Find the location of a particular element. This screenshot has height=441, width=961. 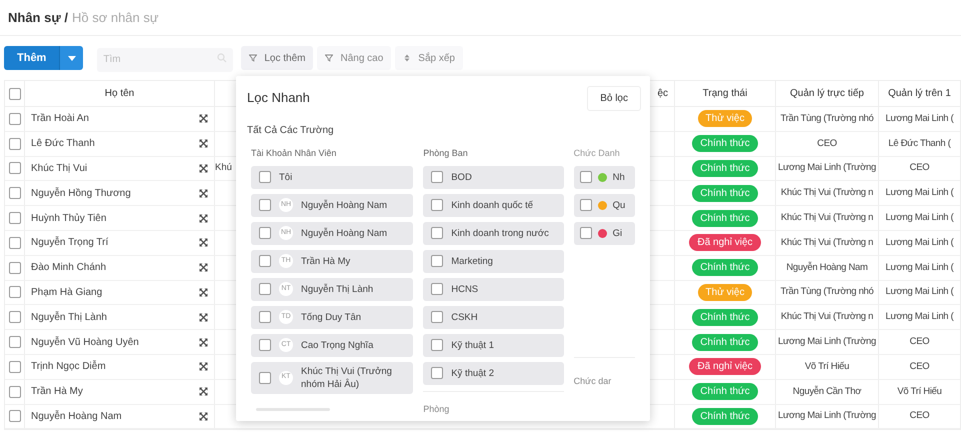

filter-option: Kỹ thuật 2 is located at coordinates (493, 373).